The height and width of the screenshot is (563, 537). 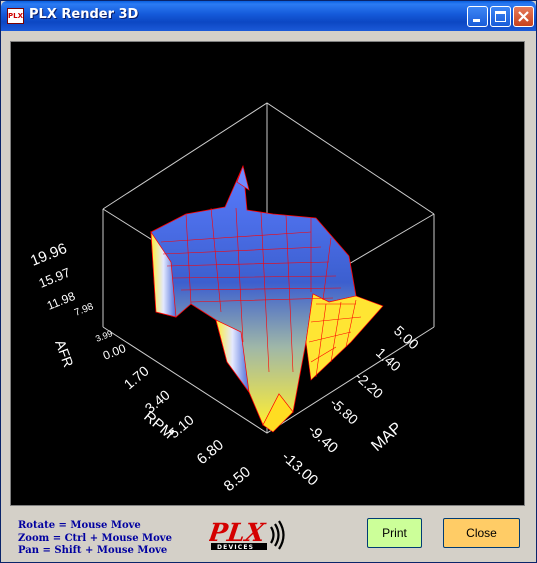 I want to click on close-window-button, so click(x=523, y=16).